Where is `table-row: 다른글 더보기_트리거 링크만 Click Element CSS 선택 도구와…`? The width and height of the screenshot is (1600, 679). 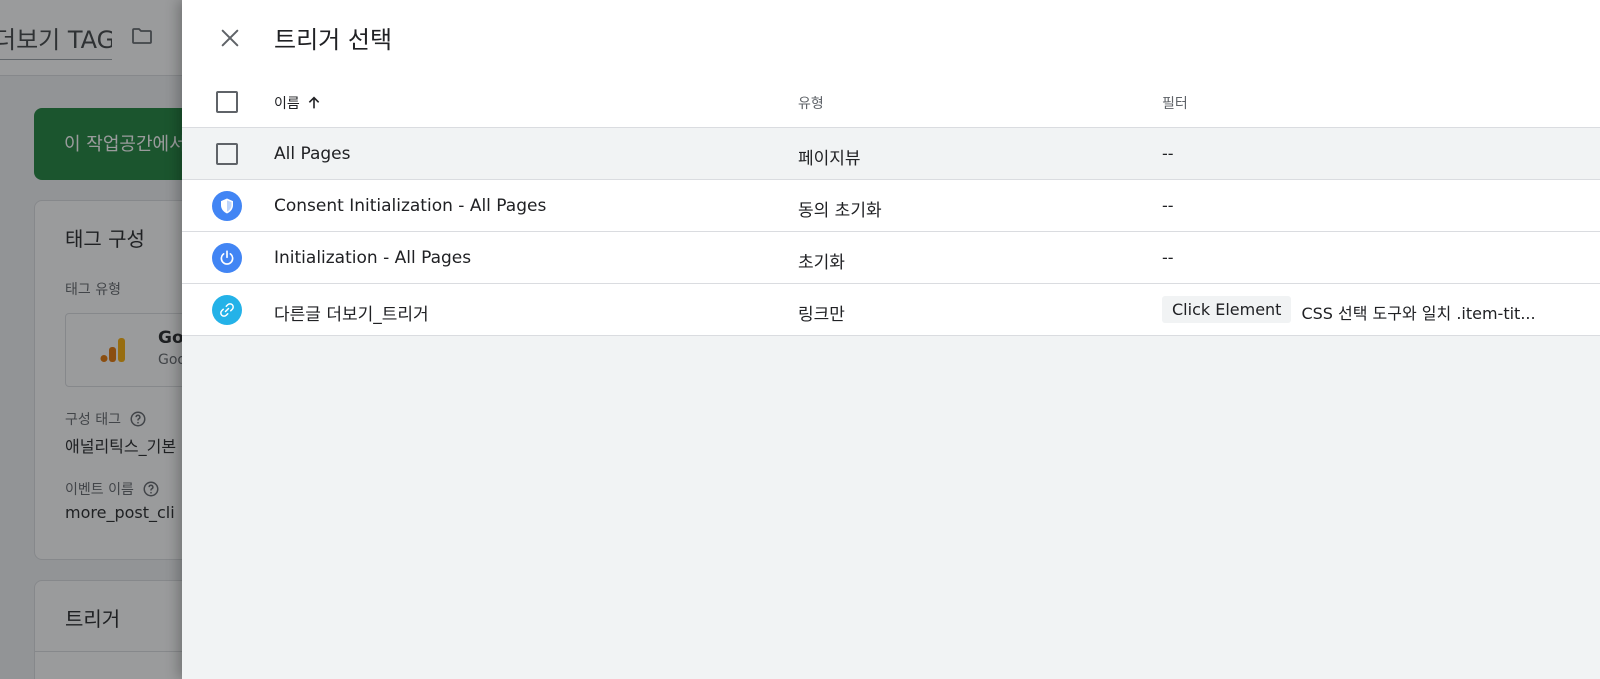 table-row: 다른글 더보기_트리거 링크만 Click Element CSS 선택 도구와… is located at coordinates (891, 310).